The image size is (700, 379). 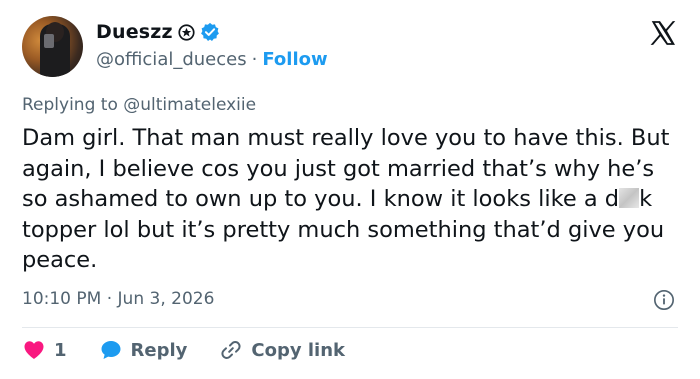 I want to click on reply-button: Reply, so click(x=143, y=350).